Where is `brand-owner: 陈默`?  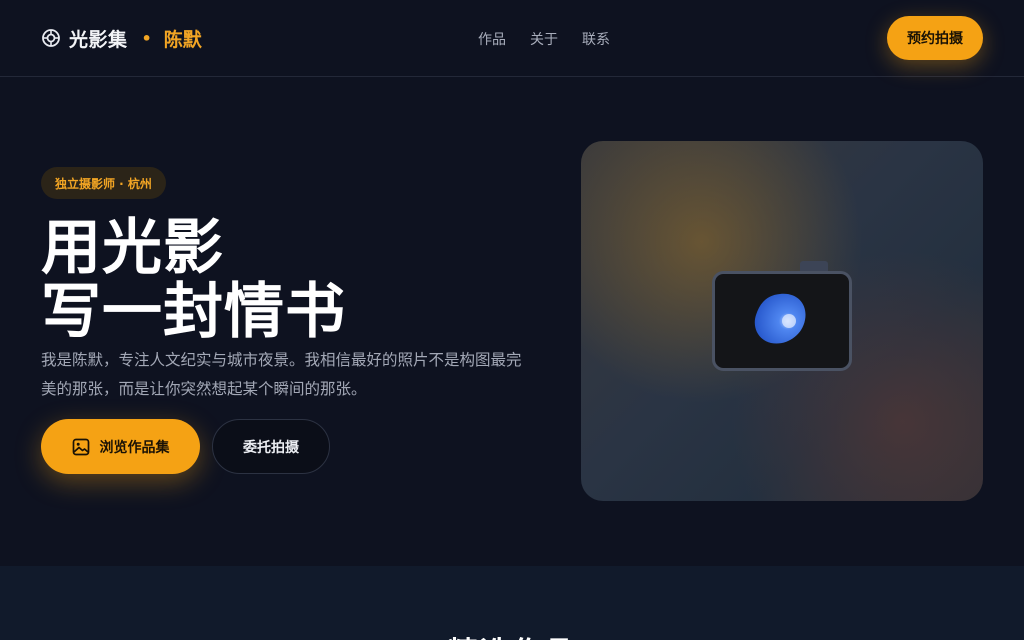
brand-owner: 陈默 is located at coordinates (182, 39).